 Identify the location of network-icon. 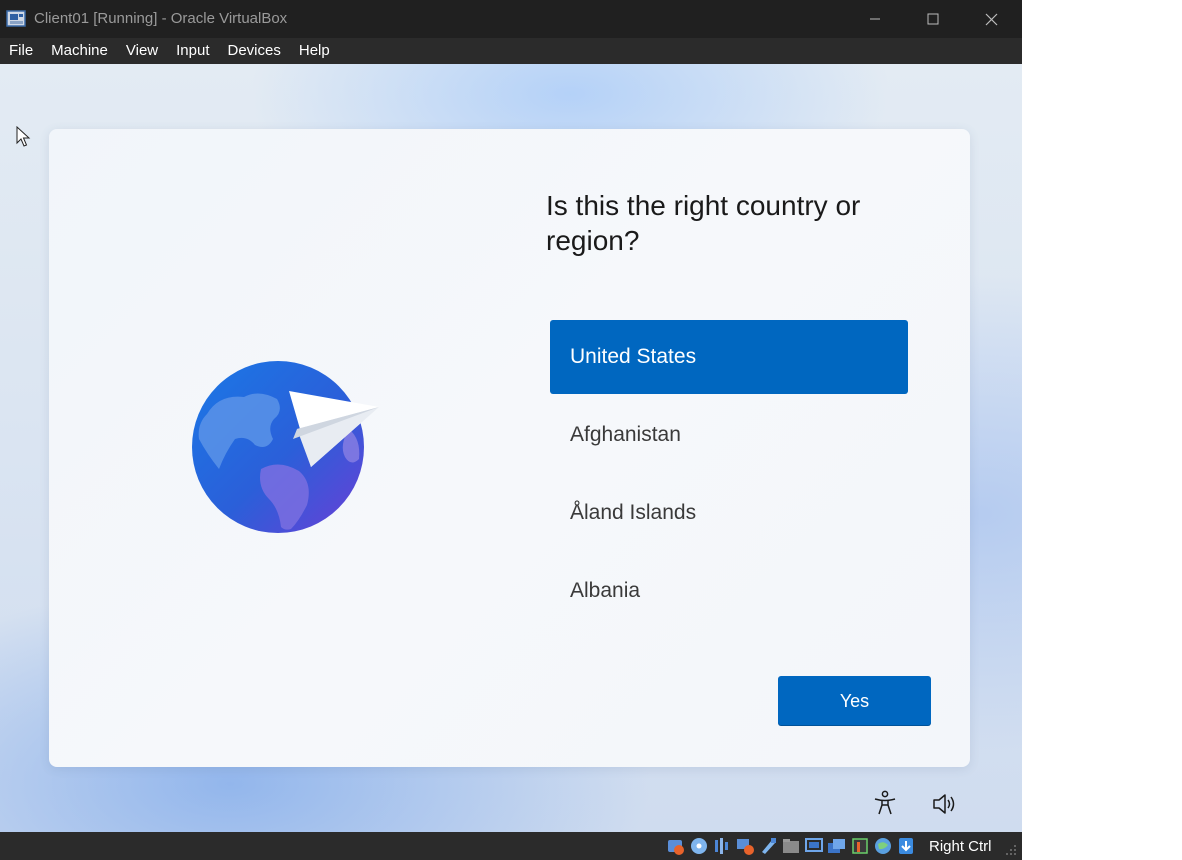
(745, 846).